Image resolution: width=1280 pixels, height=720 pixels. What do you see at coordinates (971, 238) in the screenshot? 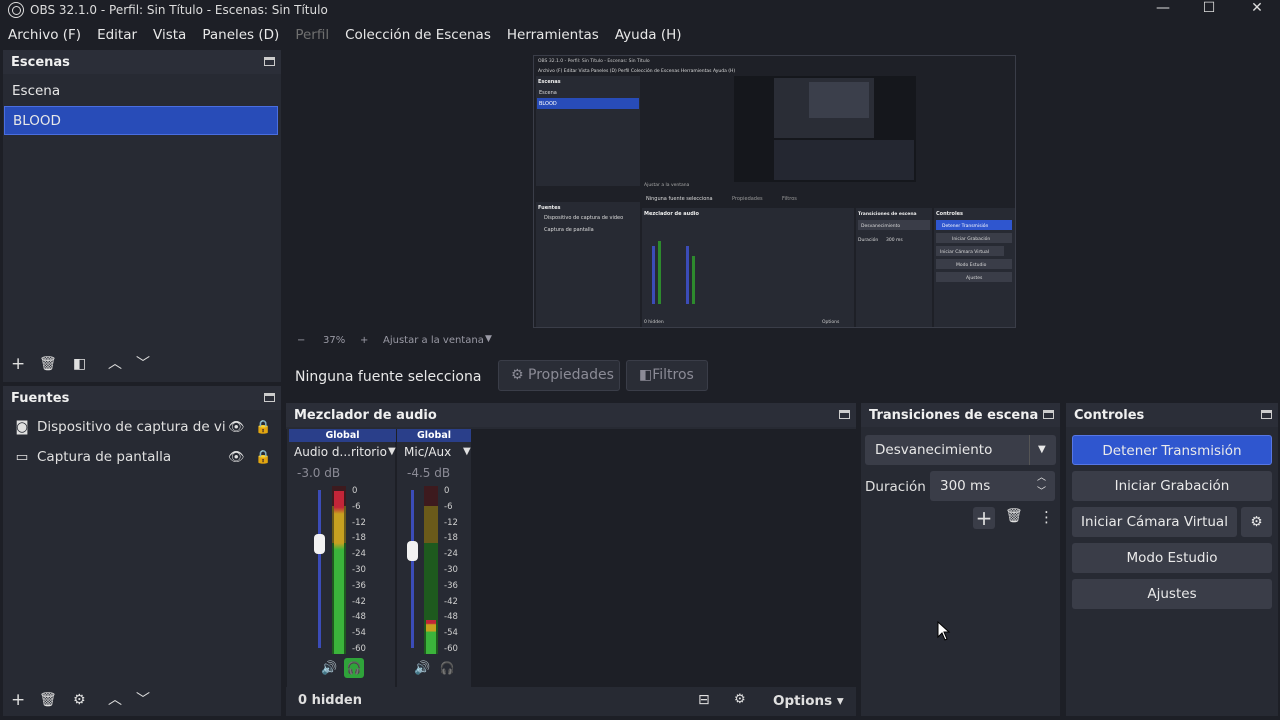
I see `svg-text: Iniciar Grabación` at bounding box center [971, 238].